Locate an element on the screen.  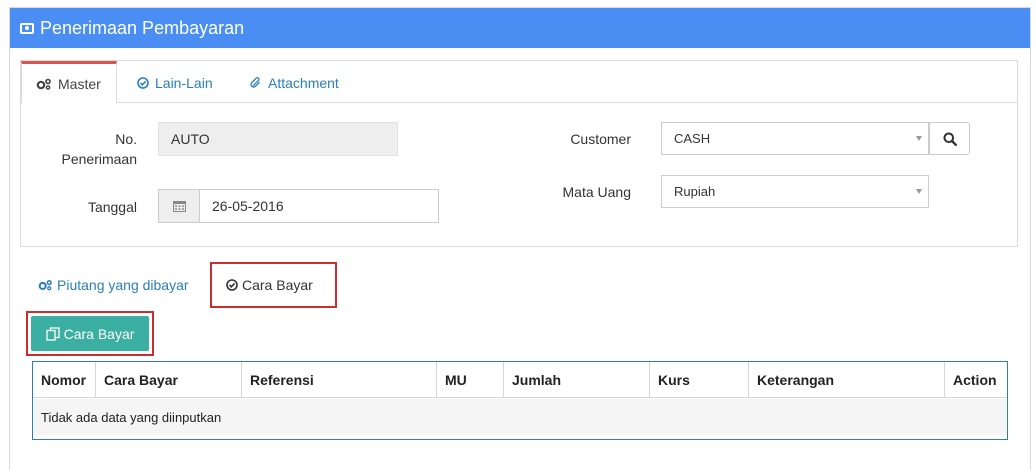
tab-lain-lain: Lain-Lain is located at coordinates (175, 82).